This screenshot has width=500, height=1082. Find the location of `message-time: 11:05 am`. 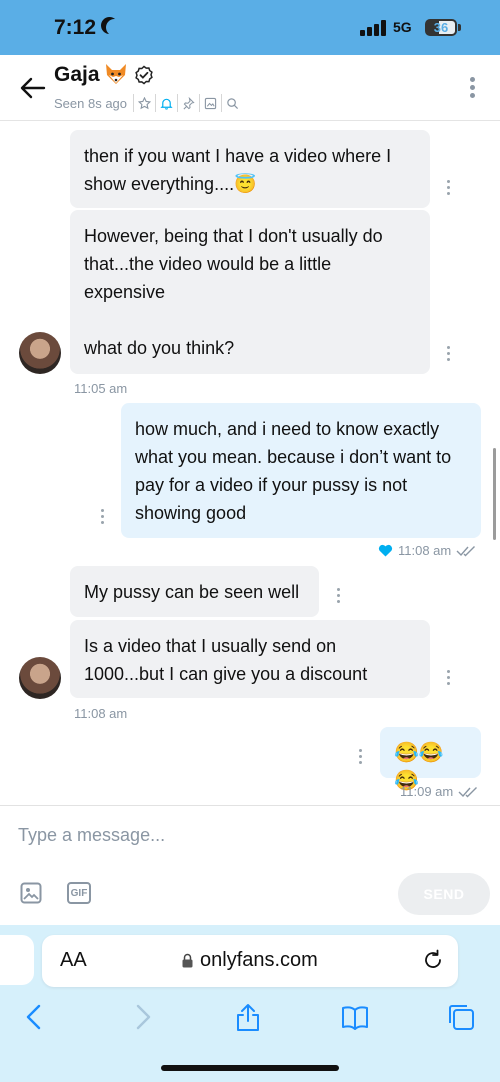

message-time: 11:05 am is located at coordinates (101, 388).